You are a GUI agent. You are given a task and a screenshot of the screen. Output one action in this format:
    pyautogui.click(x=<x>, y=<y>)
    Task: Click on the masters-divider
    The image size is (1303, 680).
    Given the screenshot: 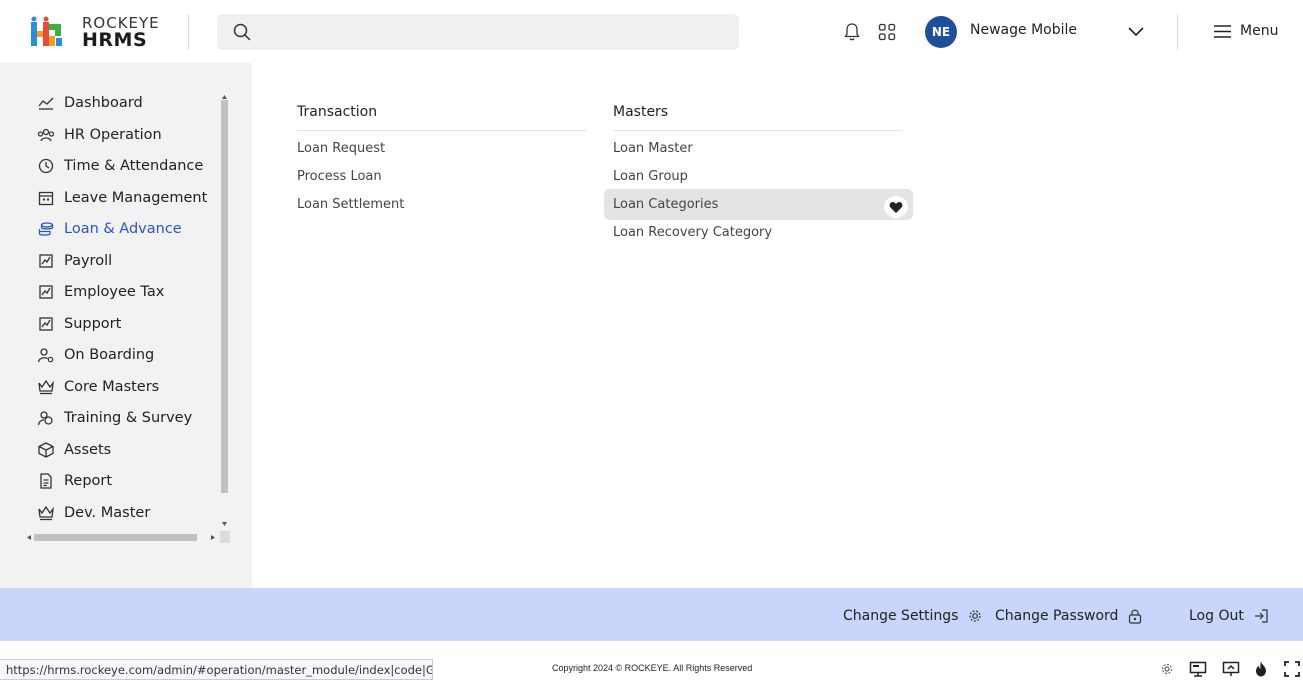 What is the action you would take?
    pyautogui.click(x=757, y=130)
    